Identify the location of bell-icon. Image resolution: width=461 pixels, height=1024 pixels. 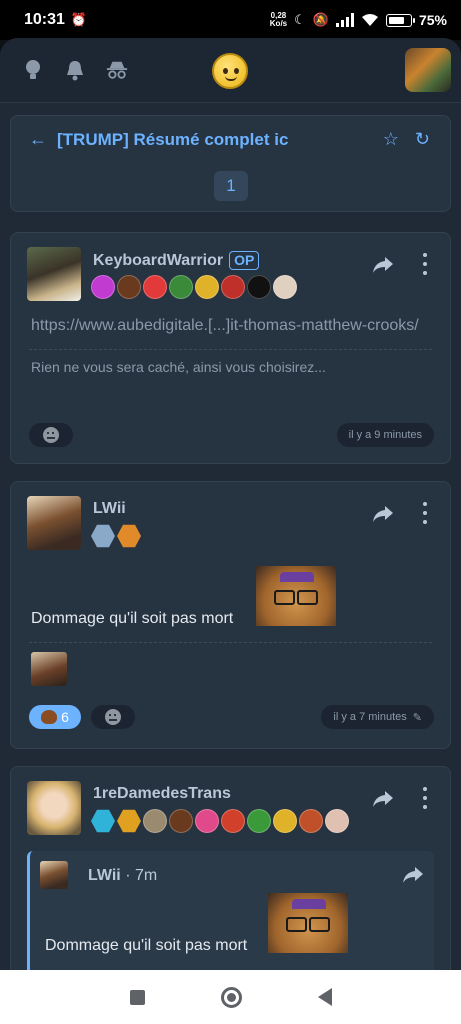
(75, 70).